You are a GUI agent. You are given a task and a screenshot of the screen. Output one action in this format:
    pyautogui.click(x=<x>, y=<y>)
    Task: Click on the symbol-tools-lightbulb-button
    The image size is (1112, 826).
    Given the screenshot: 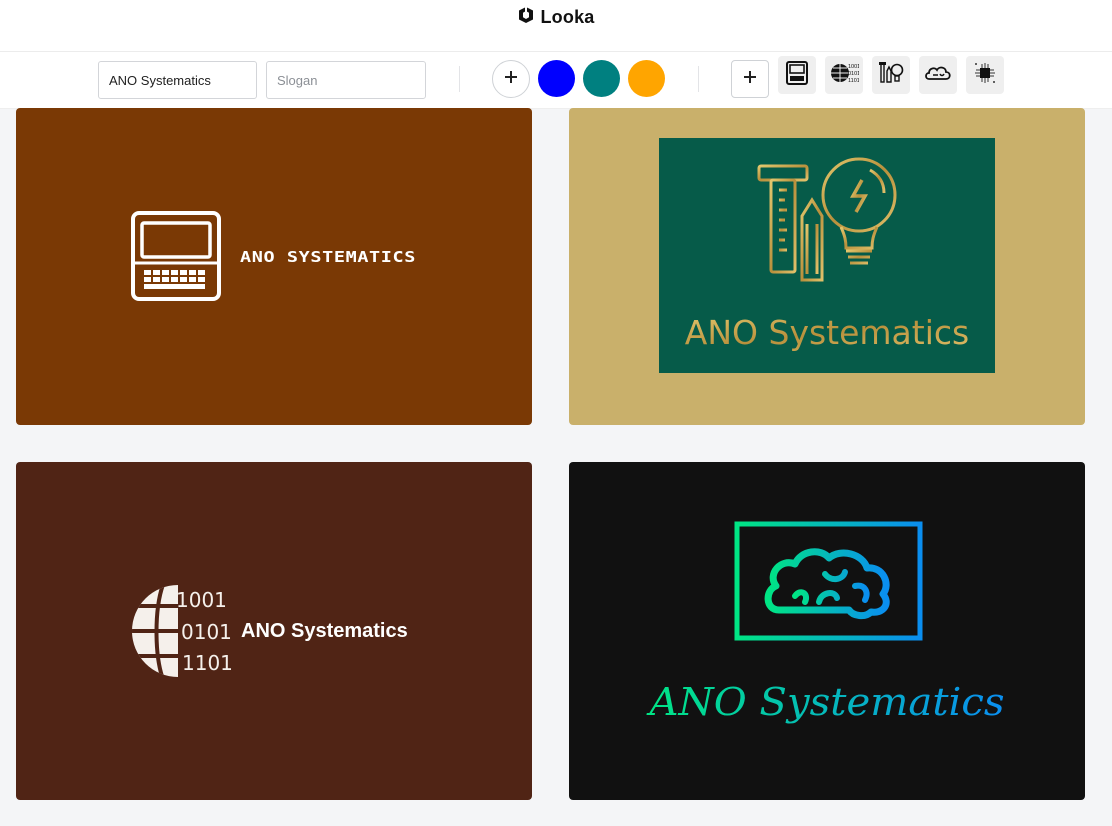 What is the action you would take?
    pyautogui.click(x=891, y=75)
    